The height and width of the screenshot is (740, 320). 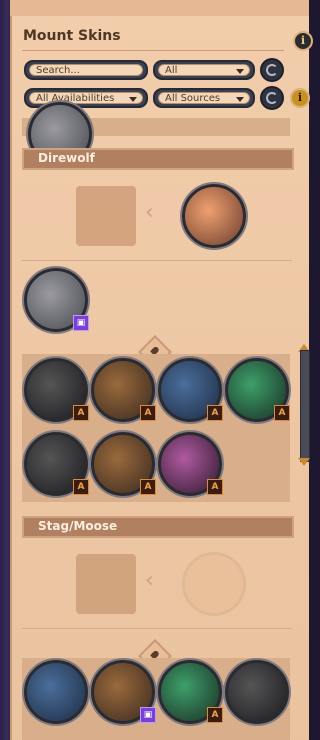 What do you see at coordinates (153, 50) in the screenshot?
I see `title-divider` at bounding box center [153, 50].